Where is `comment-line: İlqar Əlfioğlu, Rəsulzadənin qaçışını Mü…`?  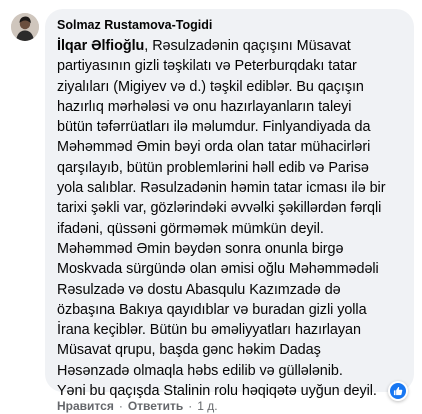 comment-line: İlqar Əlfioğlu, Rəsulzadənin qaçışını Mü… is located at coordinates (230, 46).